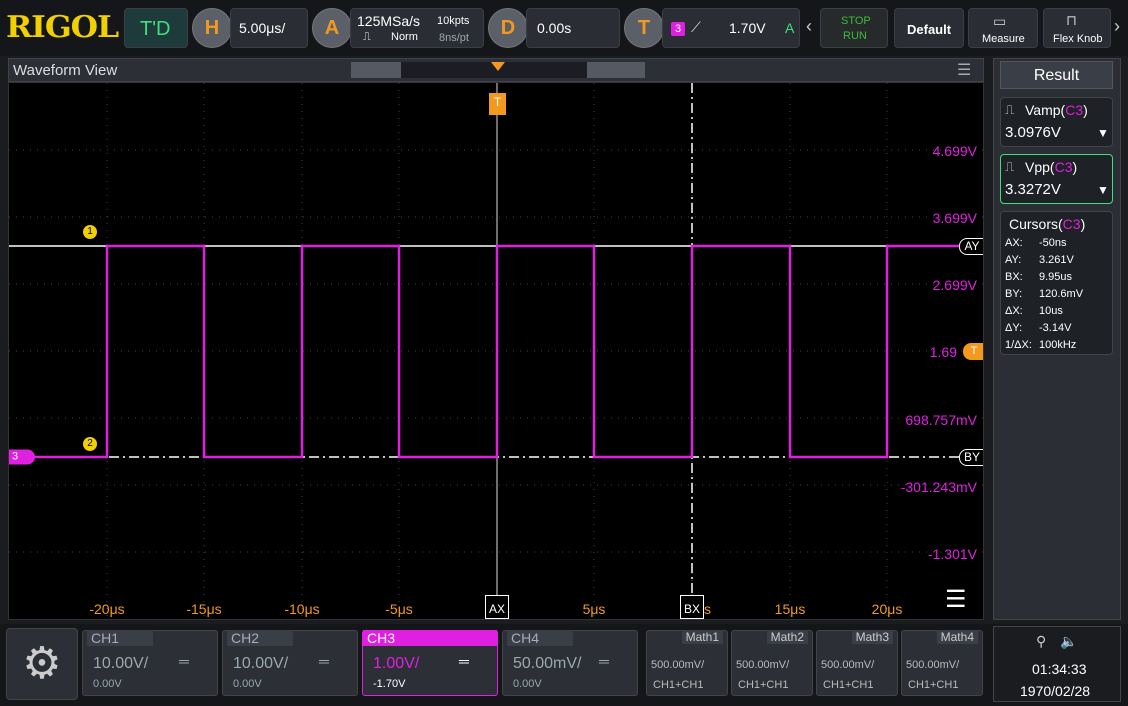 The height and width of the screenshot is (706, 1128). I want to click on status-box: ⚲ 🔈 01:34:33 1970/02/28, so click(1057, 664).